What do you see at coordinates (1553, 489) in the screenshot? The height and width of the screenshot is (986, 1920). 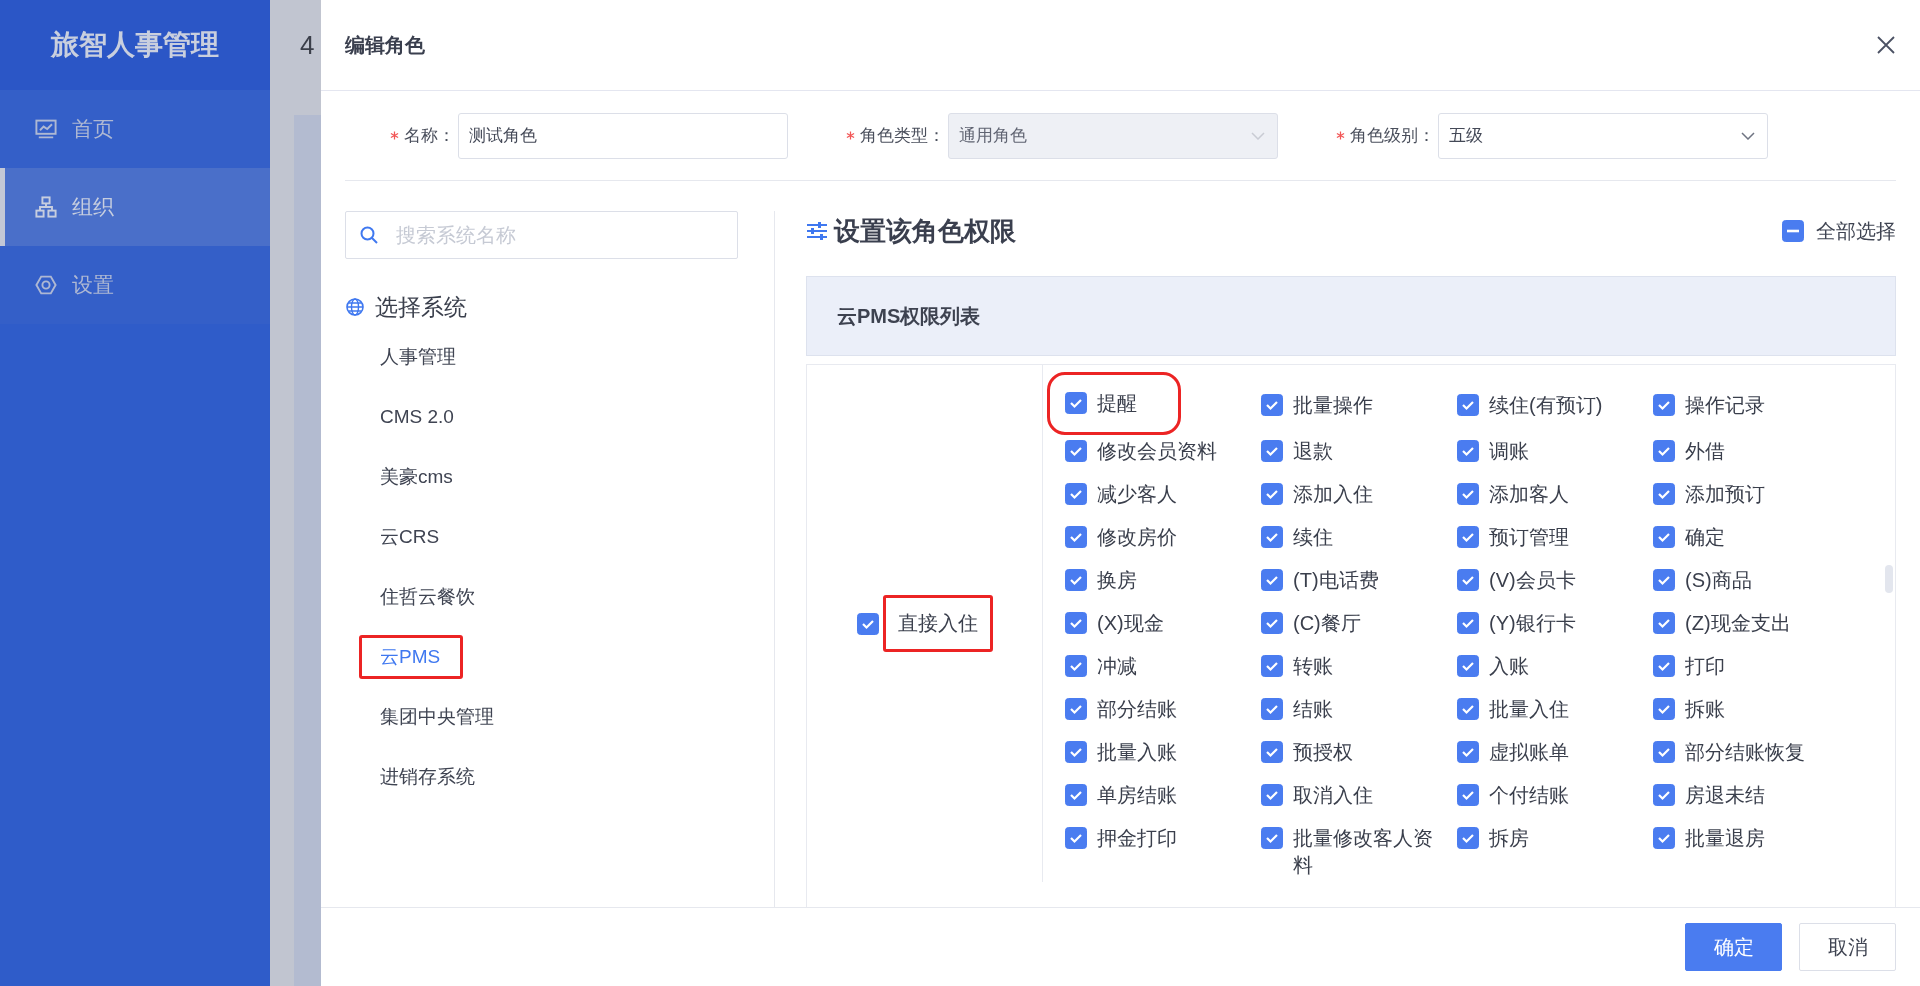 I see `permission-checkbox: 添加客人` at bounding box center [1553, 489].